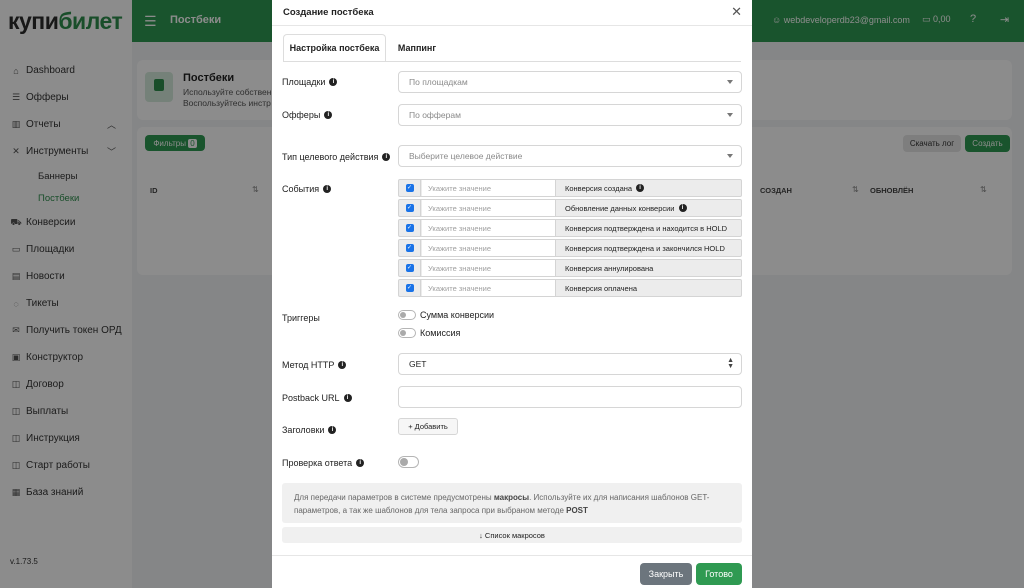  What do you see at coordinates (428, 426) in the screenshot?
I see `add-header-button: + Добавить` at bounding box center [428, 426].